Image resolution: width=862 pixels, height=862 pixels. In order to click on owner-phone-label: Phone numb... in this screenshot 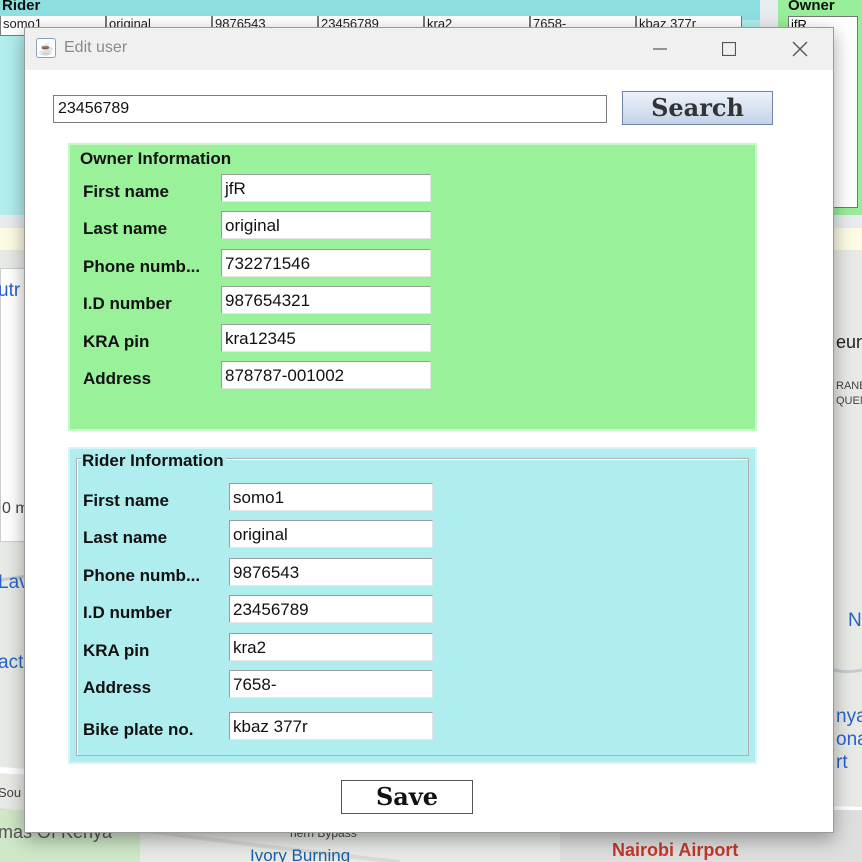, I will do `click(142, 266)`.